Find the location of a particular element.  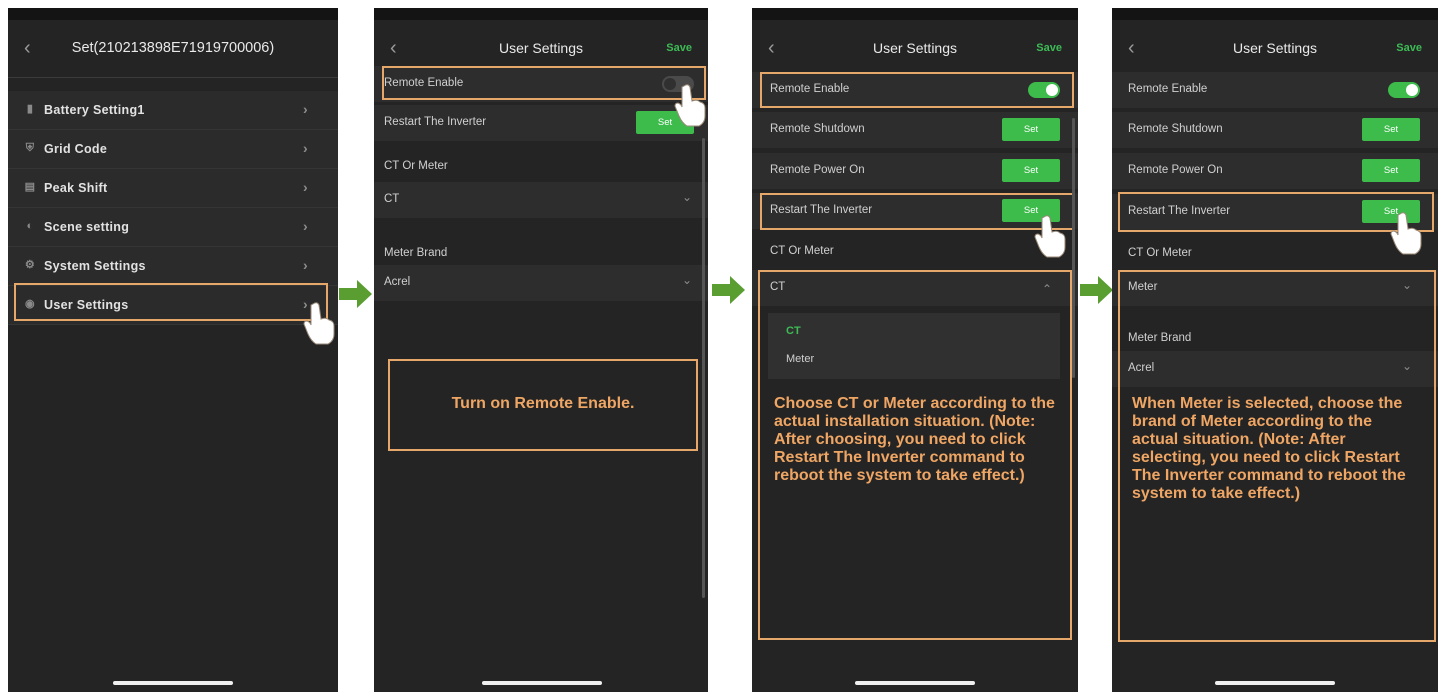

gear-icon: ⚙ is located at coordinates (30, 265).